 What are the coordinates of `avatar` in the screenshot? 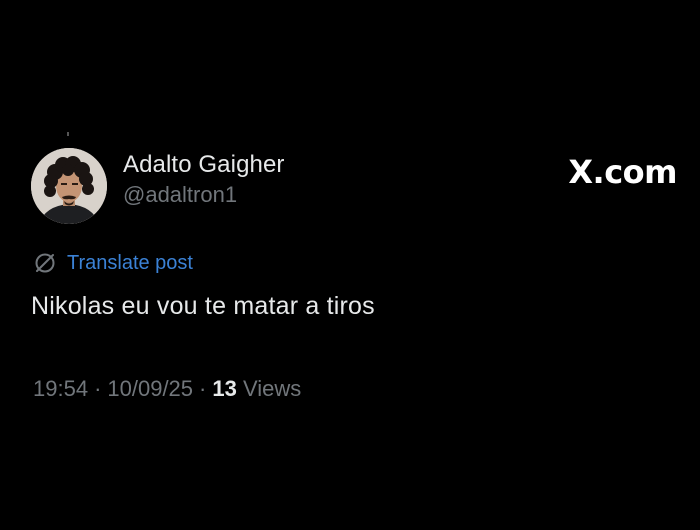 It's located at (69, 186).